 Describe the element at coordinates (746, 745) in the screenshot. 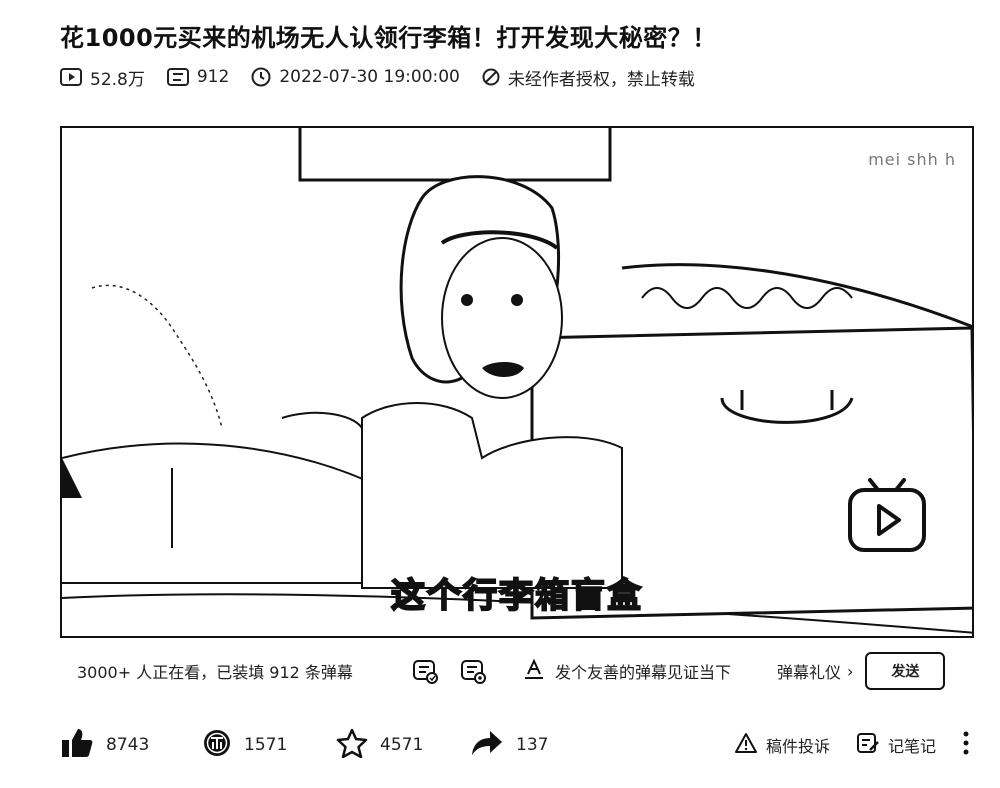

I see `warning-icon` at that location.